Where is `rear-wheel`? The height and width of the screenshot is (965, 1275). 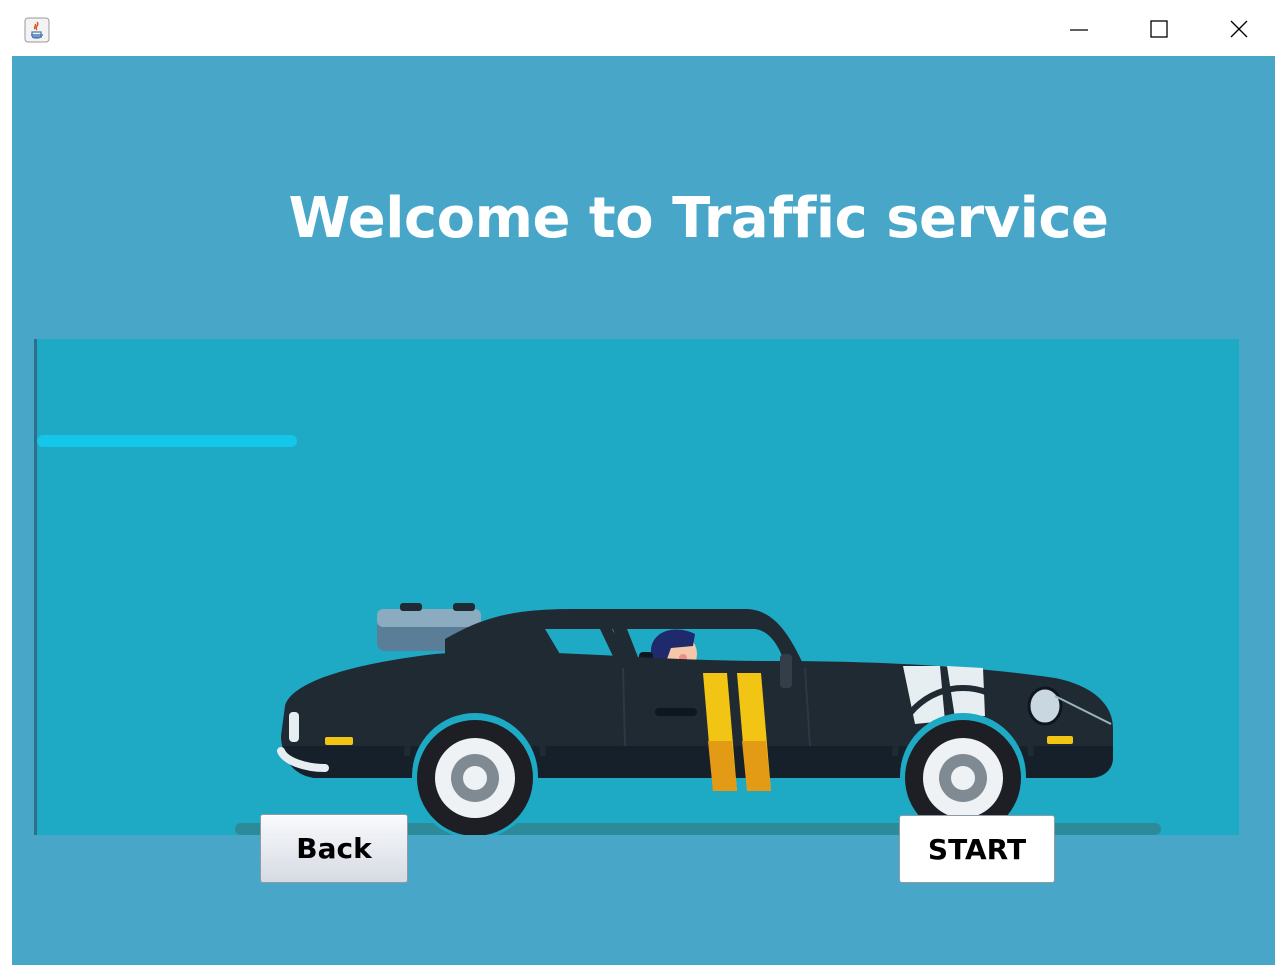 rear-wheel is located at coordinates (475, 774).